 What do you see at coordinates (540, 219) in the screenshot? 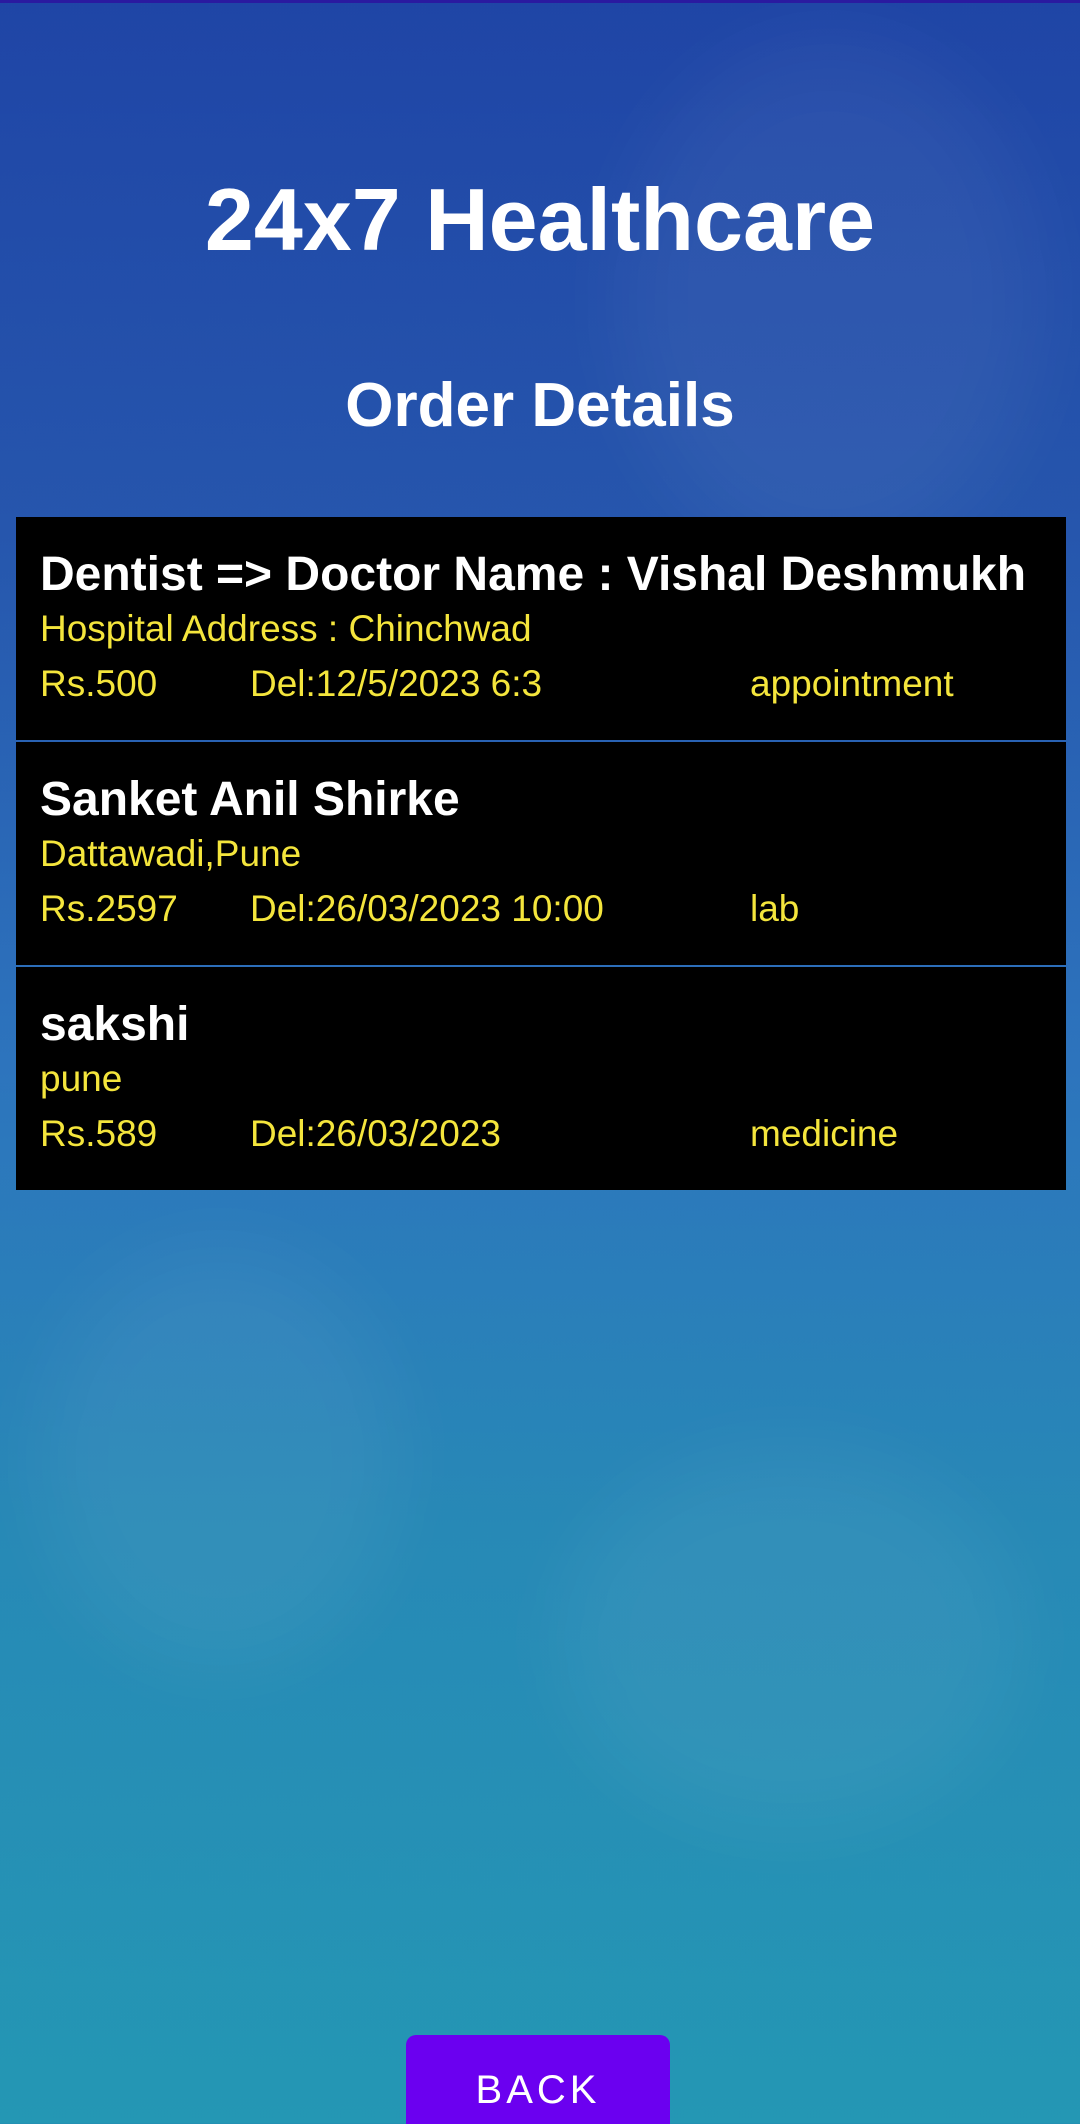
I see `app-title: 24x7 Healthcare` at bounding box center [540, 219].